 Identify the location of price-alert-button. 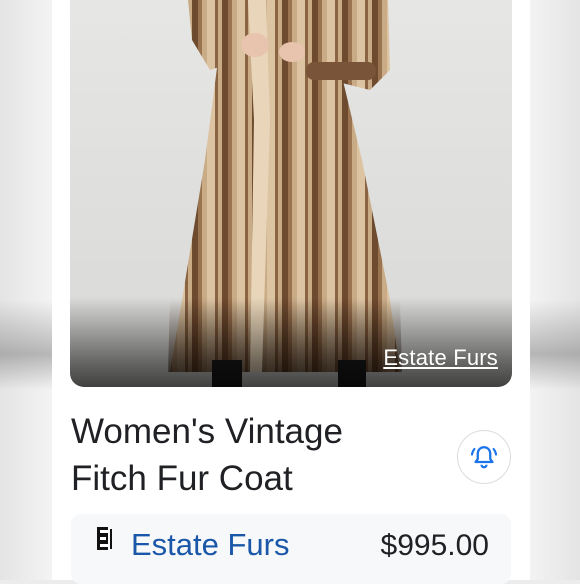
(484, 457).